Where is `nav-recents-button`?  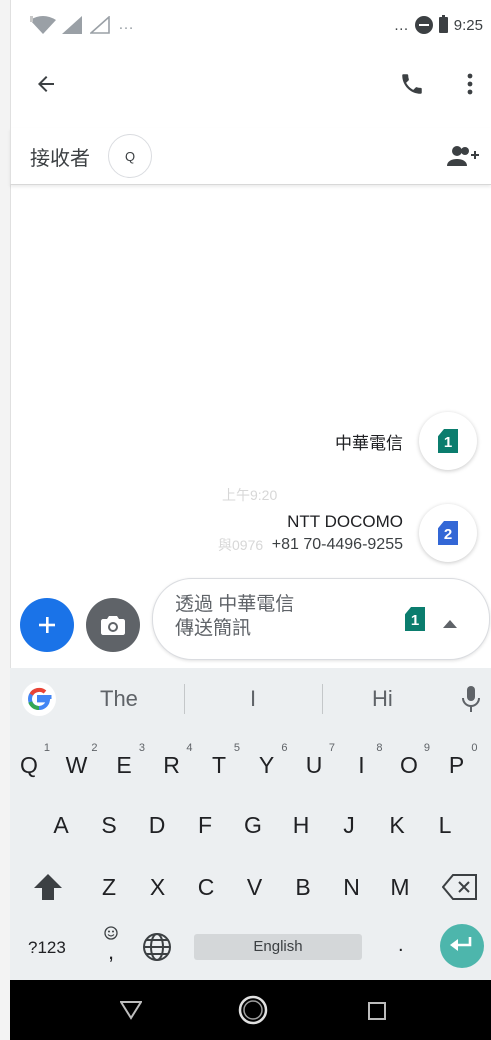 nav-recents-button is located at coordinates (377, 1013).